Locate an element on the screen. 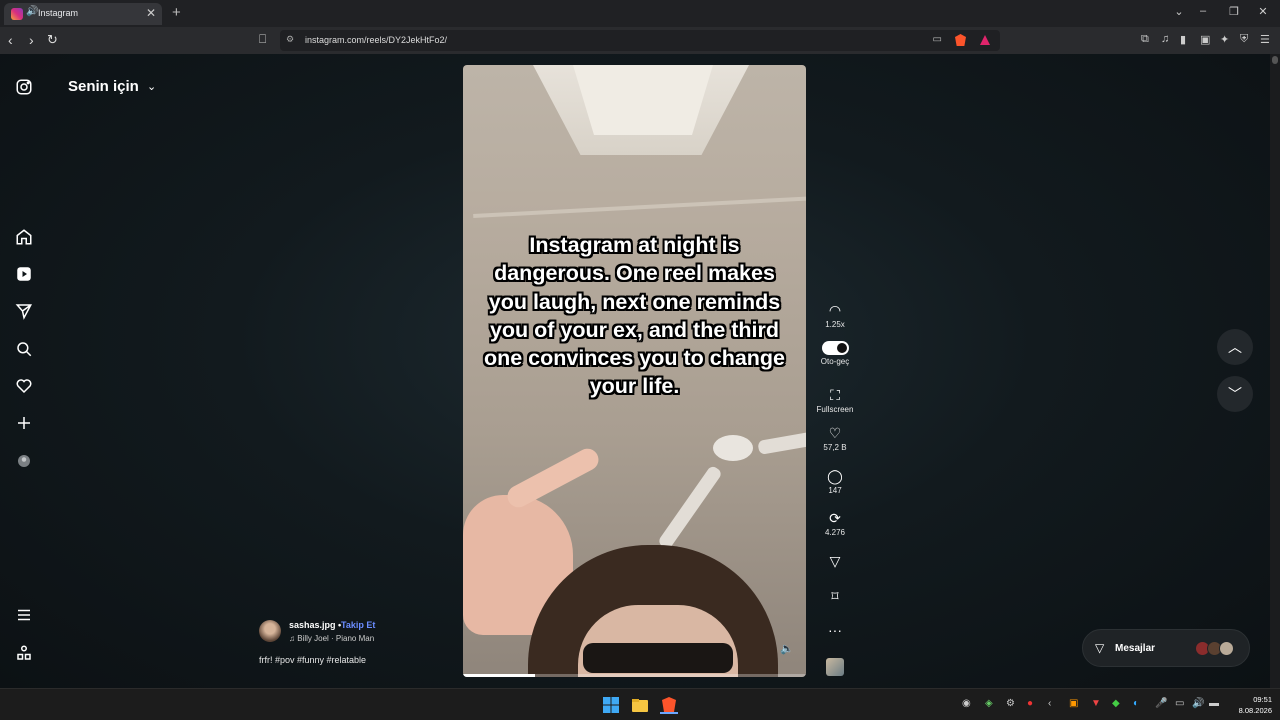 The height and width of the screenshot is (720, 1280). brave-browser-icon is located at coordinates (669, 705).